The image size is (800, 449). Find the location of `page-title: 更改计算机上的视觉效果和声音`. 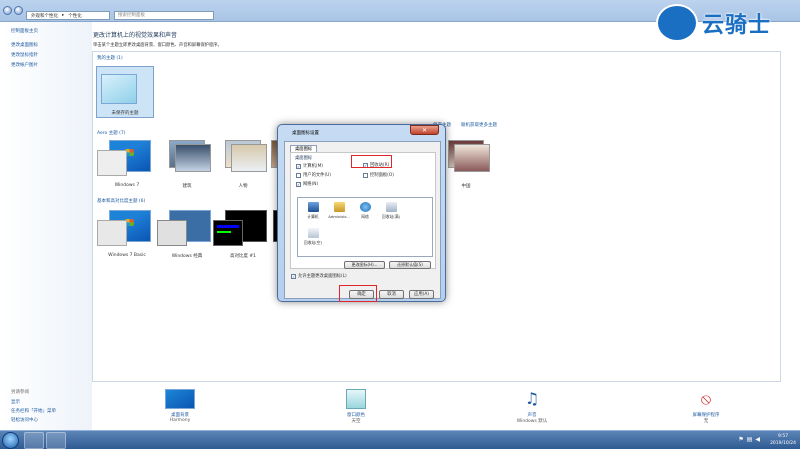

page-title: 更改计算机上的视觉效果和声音 is located at coordinates (135, 35).